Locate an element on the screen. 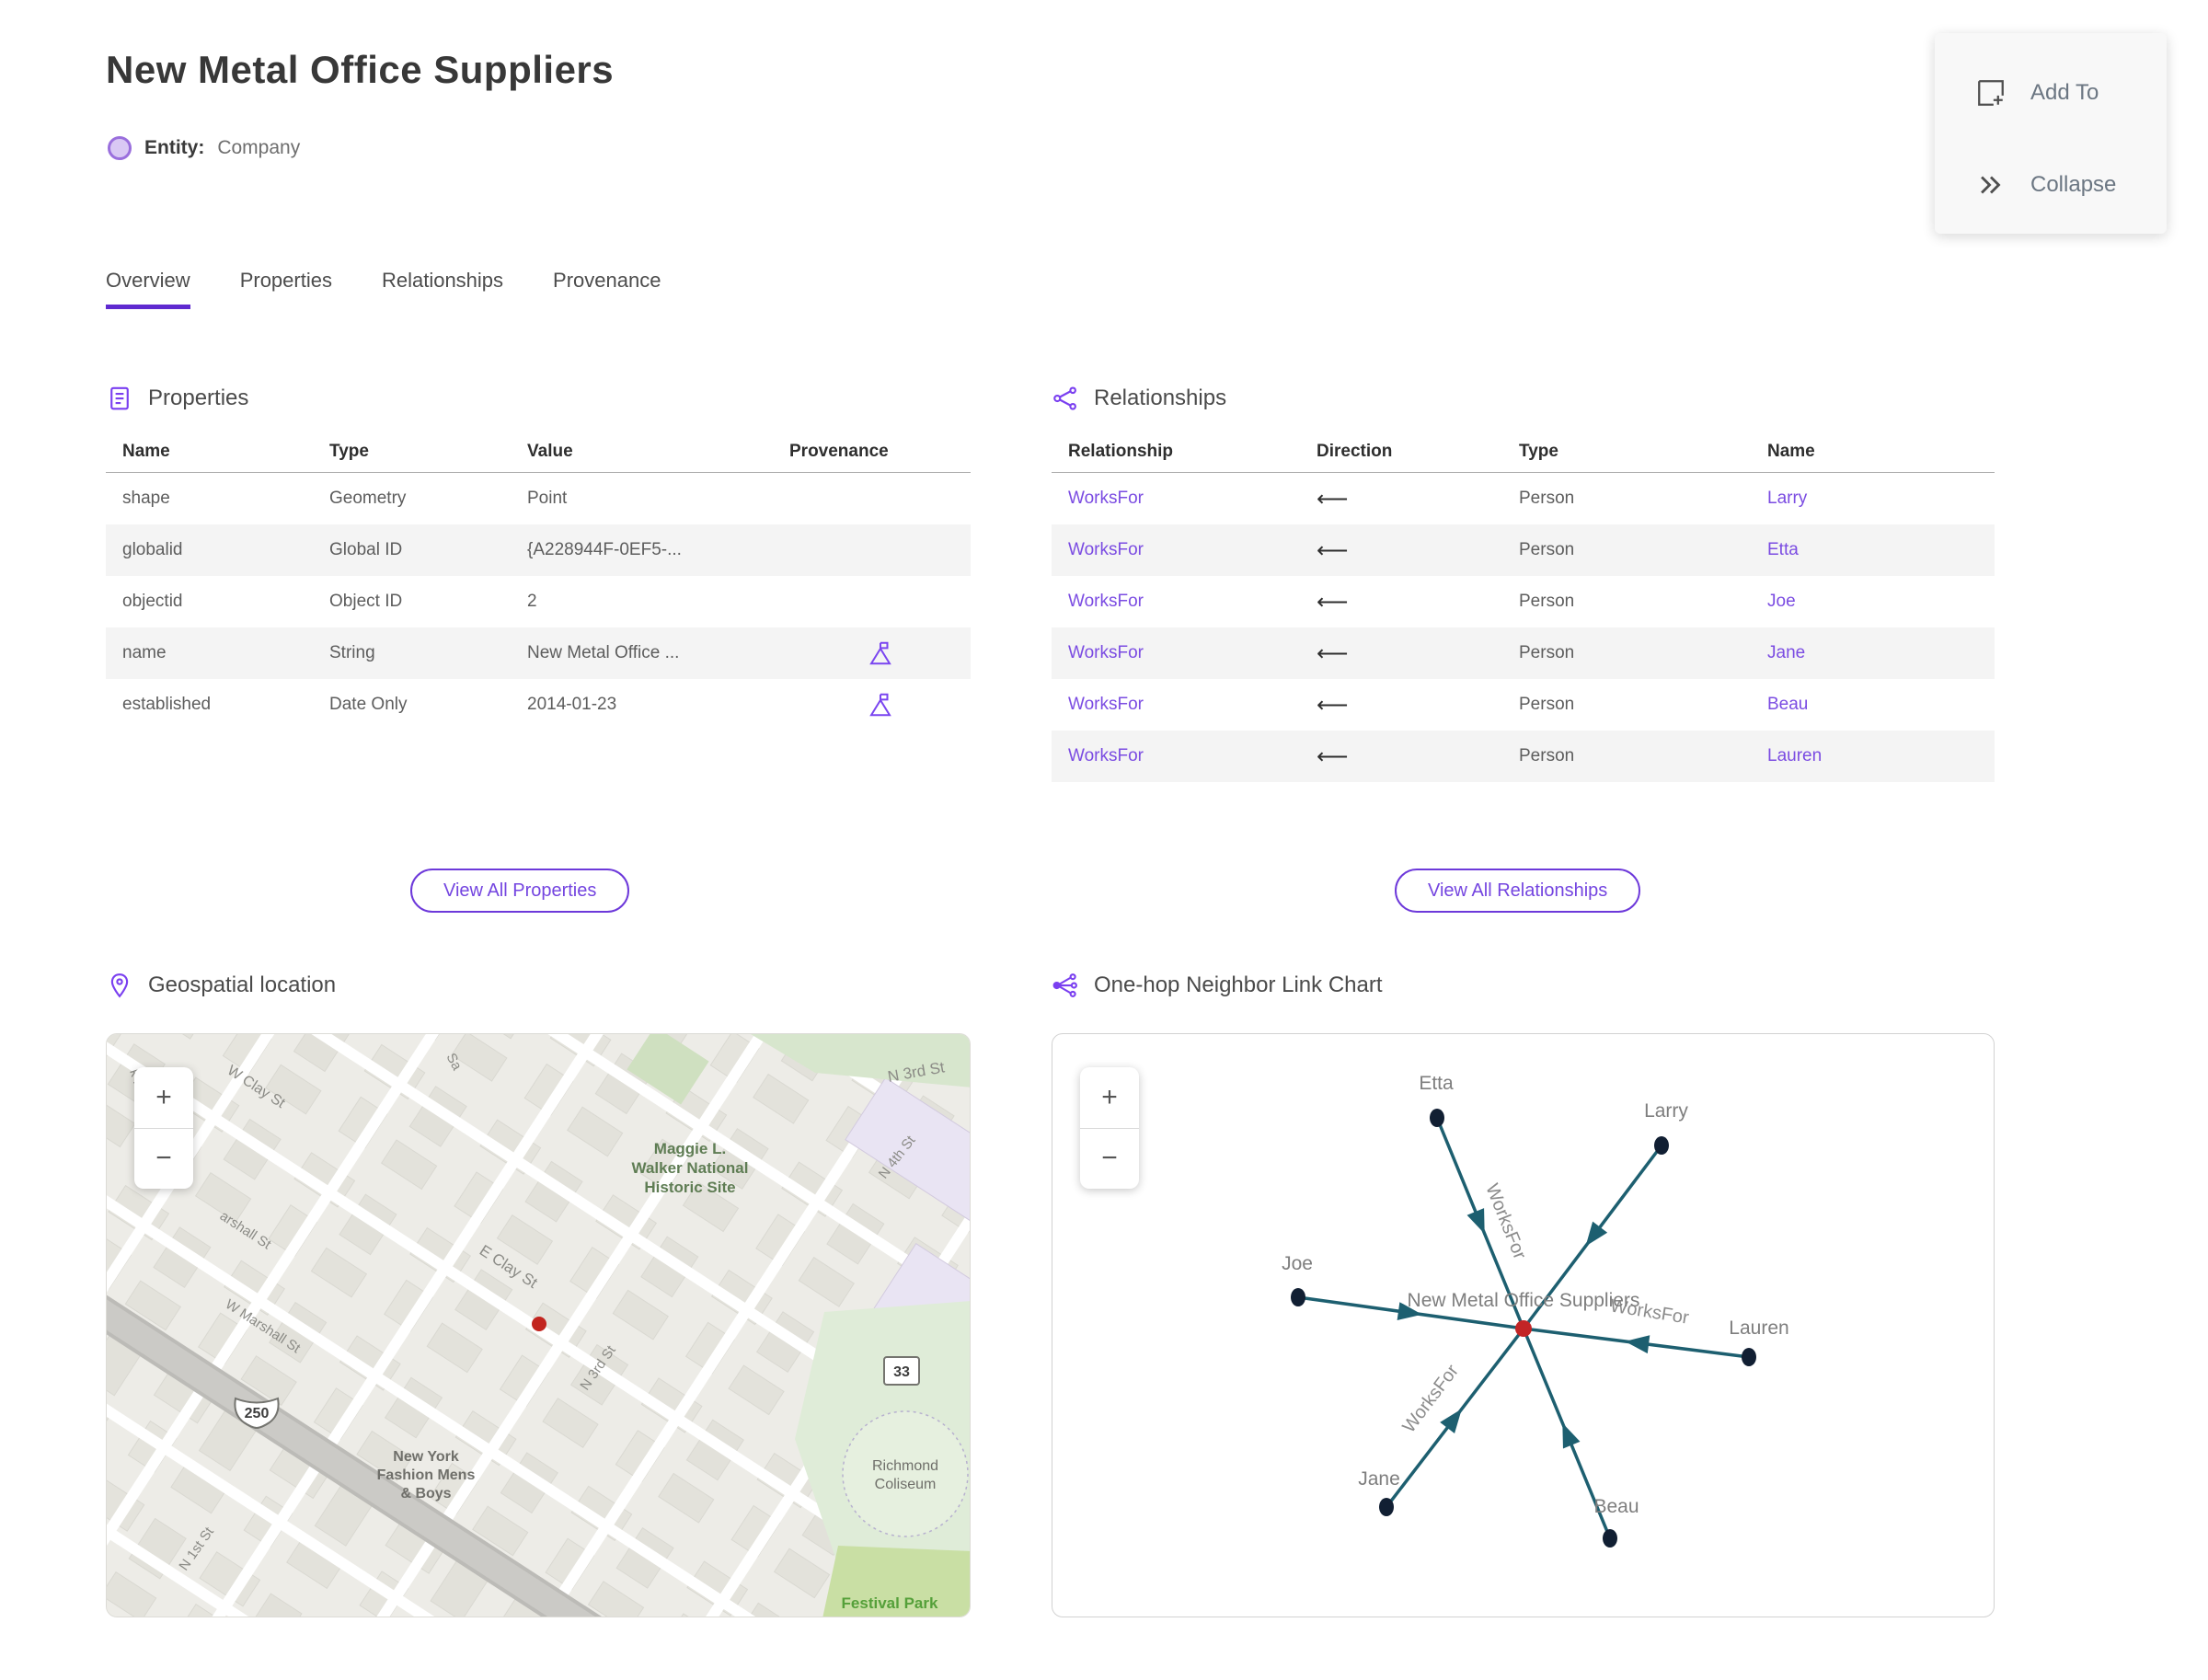 This screenshot has width=2208, height=1680. geospatial-section-header: Geospatial location is located at coordinates (221, 985).